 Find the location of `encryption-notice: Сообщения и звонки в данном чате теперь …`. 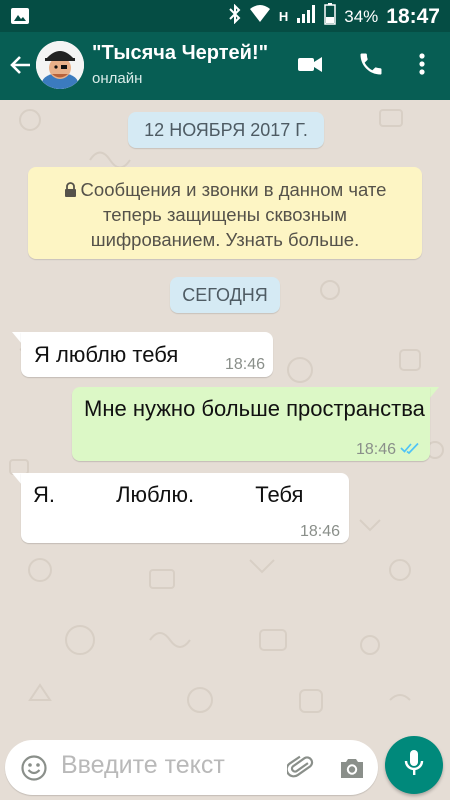

encryption-notice: Сообщения и звонки в данном чате теперь … is located at coordinates (225, 213).